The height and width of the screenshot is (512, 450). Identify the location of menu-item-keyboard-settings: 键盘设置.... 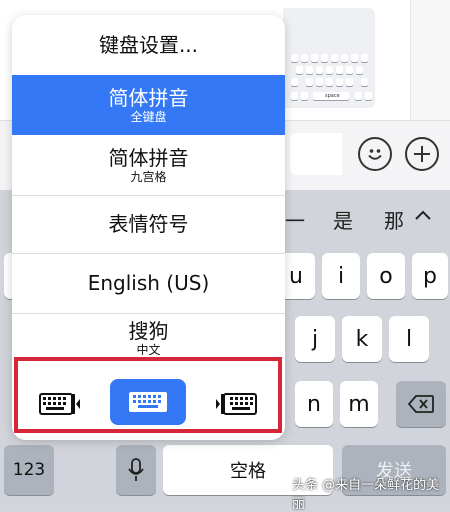
(148, 45).